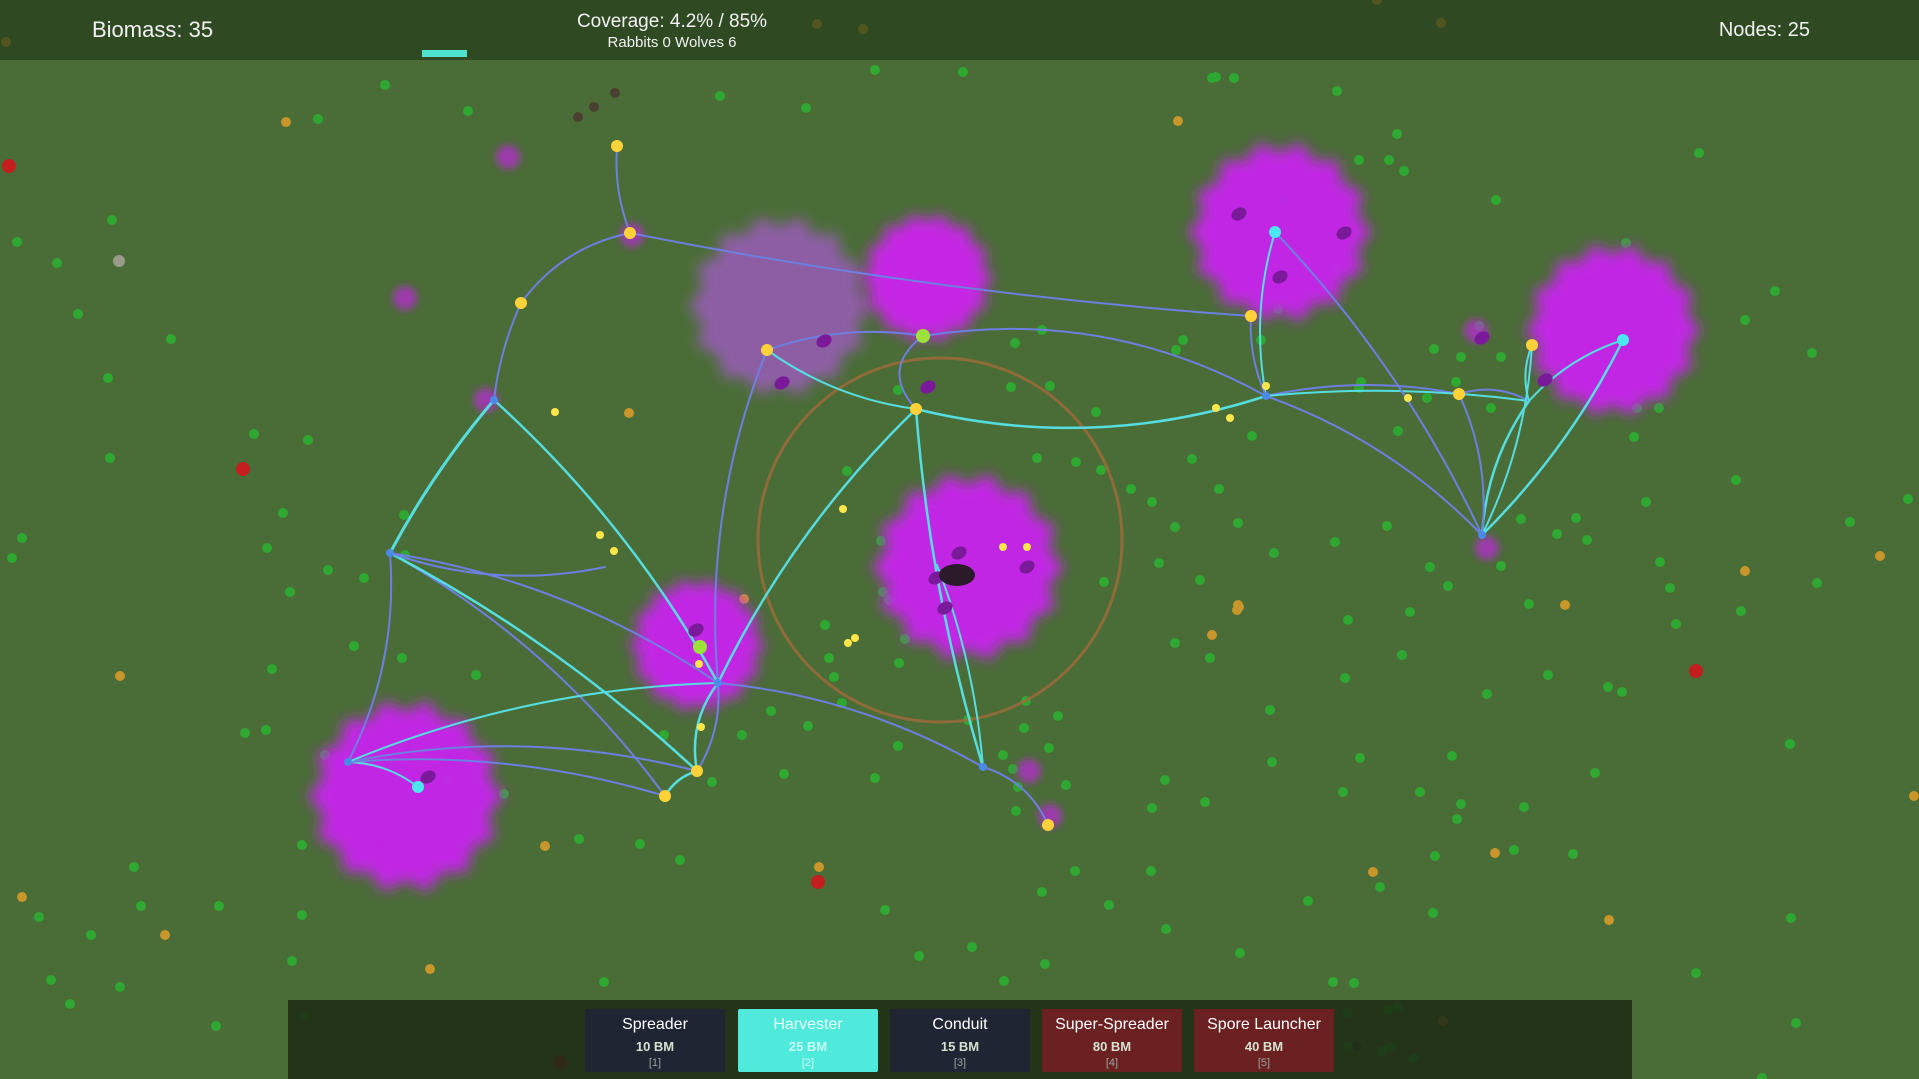 This screenshot has height=1079, width=1919. Describe the element at coordinates (808, 1040) in the screenshot. I see `tool-harvester-button: Harvester 25 BM [2]` at that location.